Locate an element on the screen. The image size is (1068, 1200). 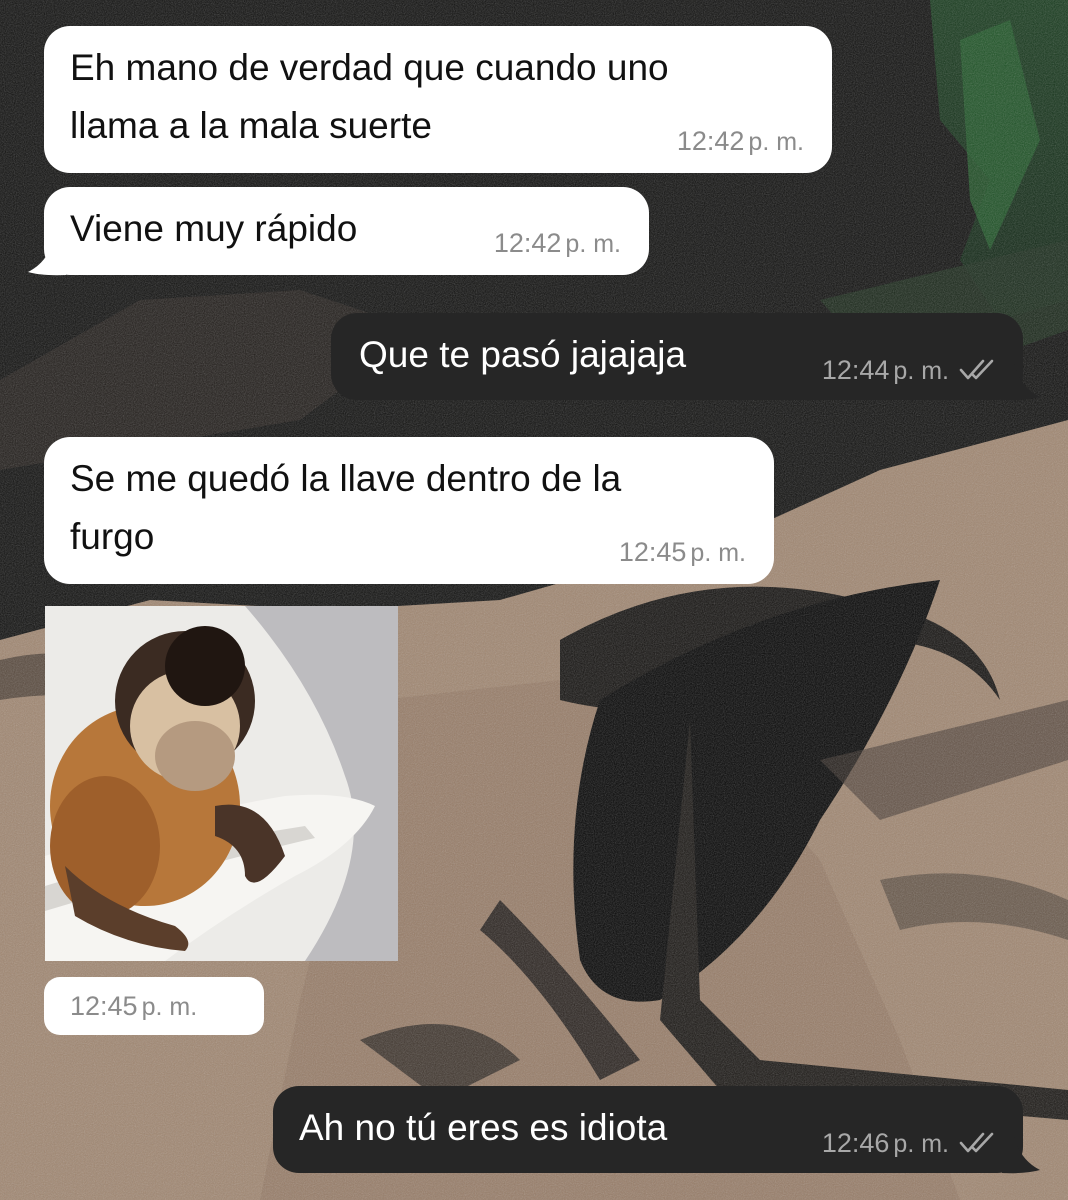
monkey-image is located at coordinates (221, 783).